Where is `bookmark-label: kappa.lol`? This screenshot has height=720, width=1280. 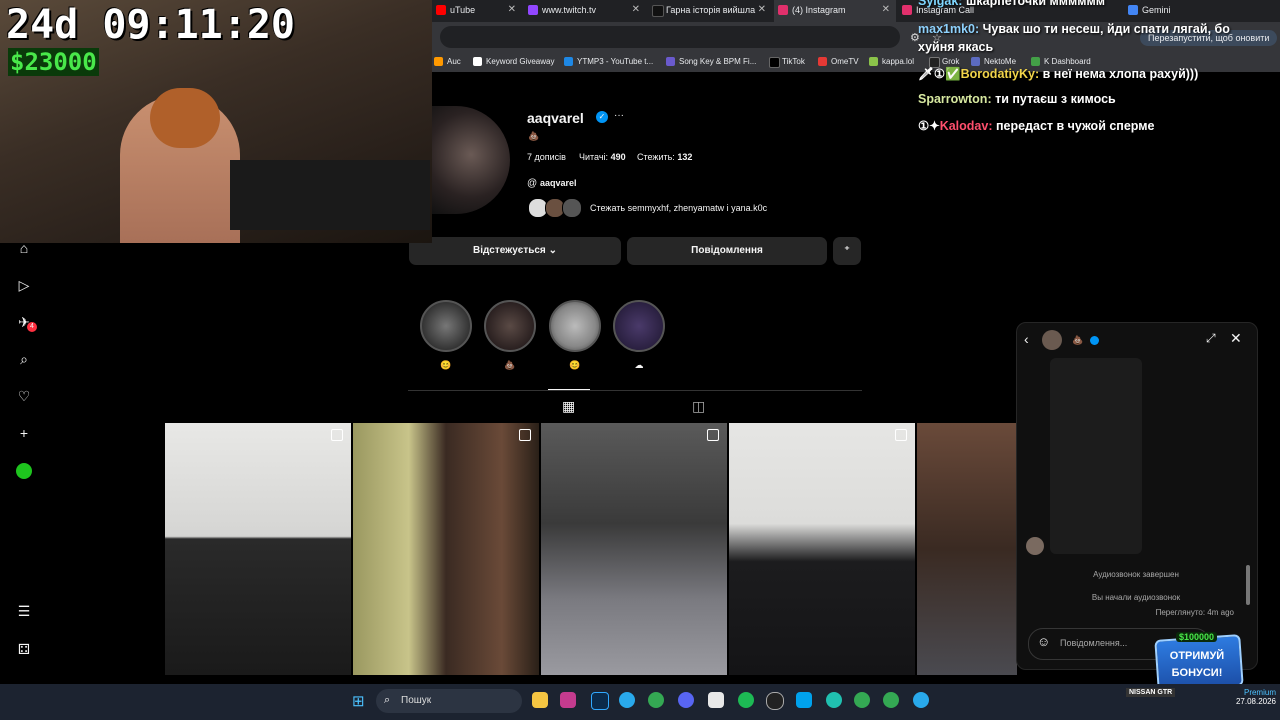 bookmark-label: kappa.lol is located at coordinates (898, 61).